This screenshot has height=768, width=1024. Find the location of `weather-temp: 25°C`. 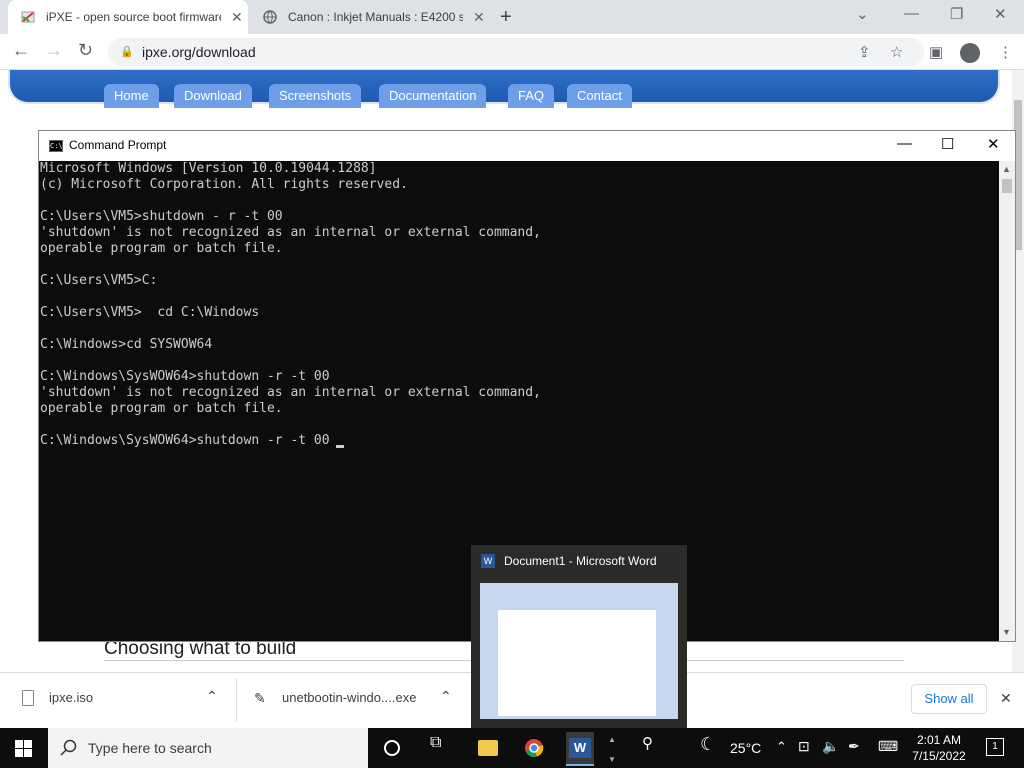

weather-temp: 25°C is located at coordinates (745, 748).